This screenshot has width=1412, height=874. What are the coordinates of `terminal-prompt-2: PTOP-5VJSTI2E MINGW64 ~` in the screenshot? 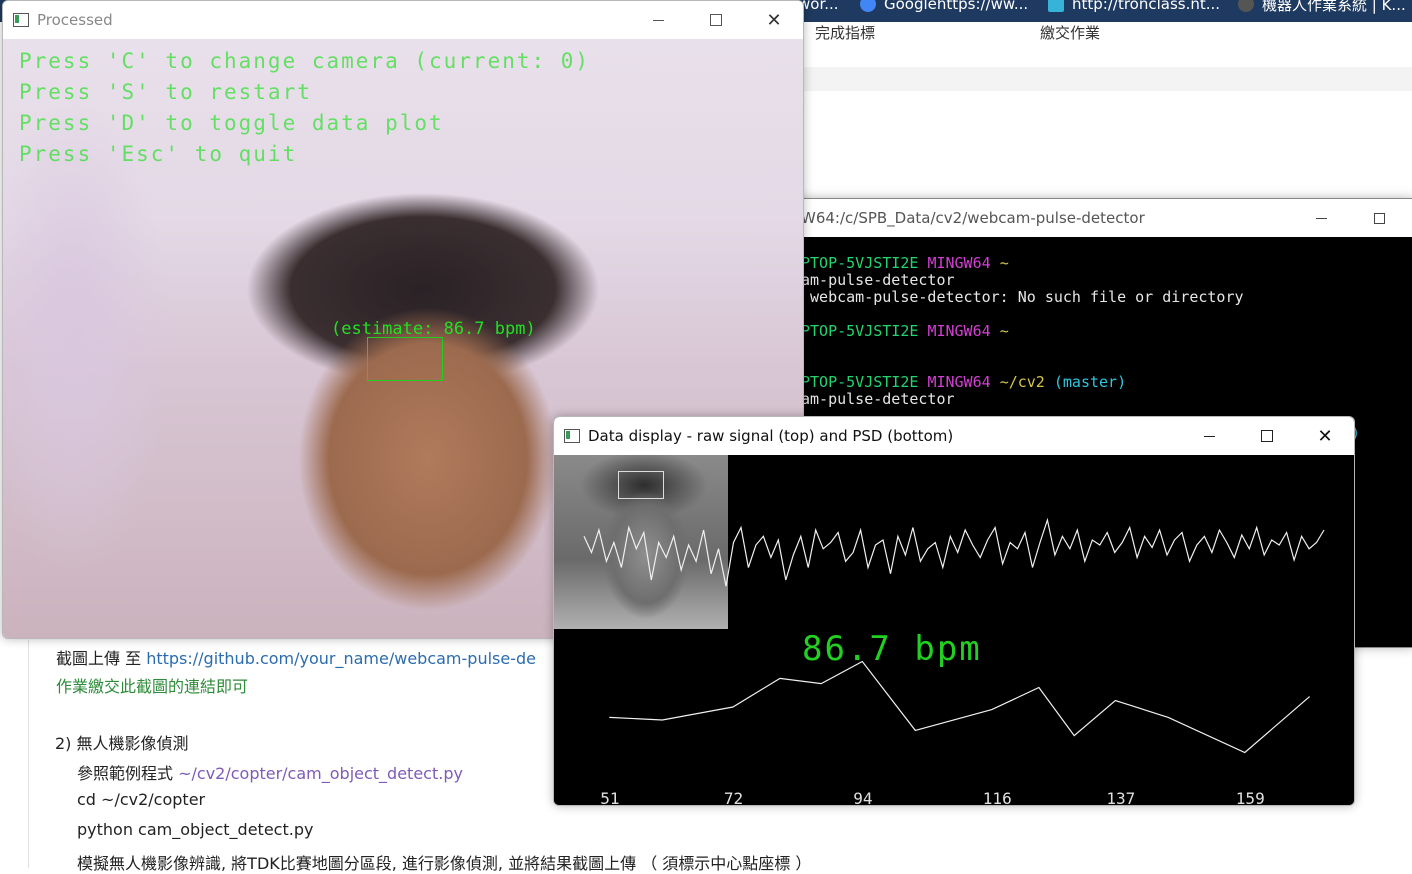 It's located at (905, 331).